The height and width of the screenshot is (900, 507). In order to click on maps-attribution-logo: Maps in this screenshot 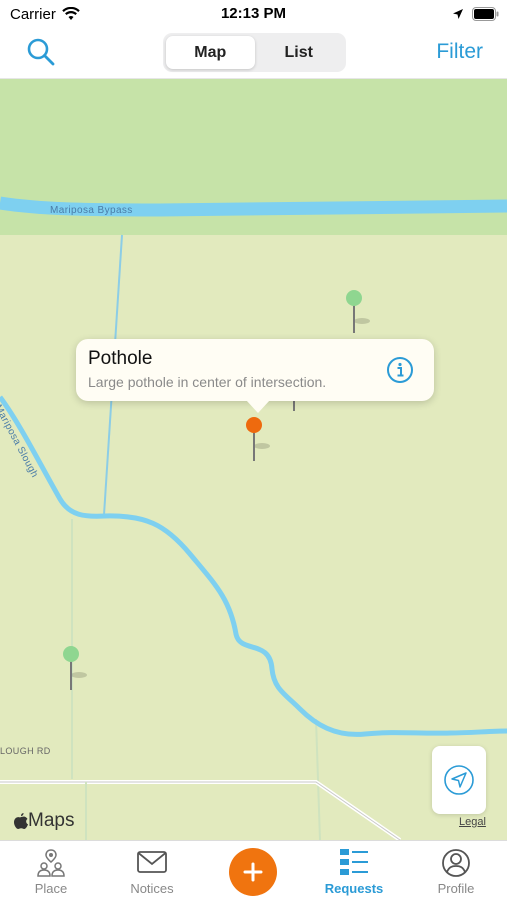, I will do `click(44, 821)`.